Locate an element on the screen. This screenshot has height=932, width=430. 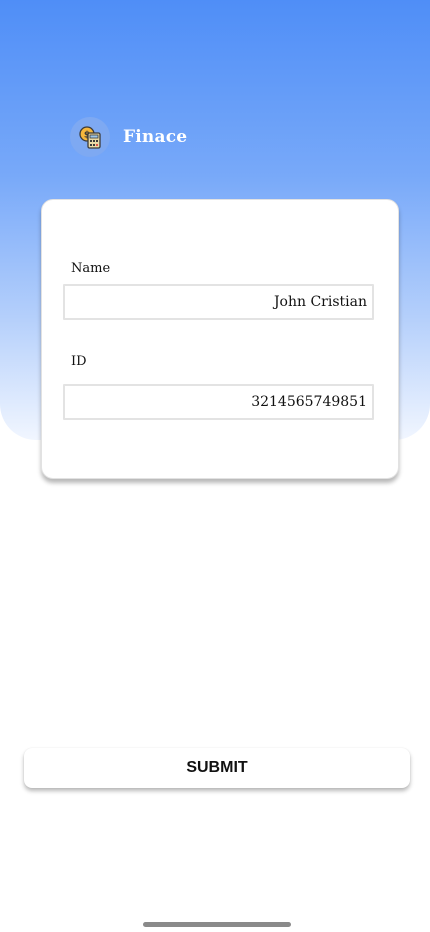
app-name: Finace is located at coordinates (155, 137).